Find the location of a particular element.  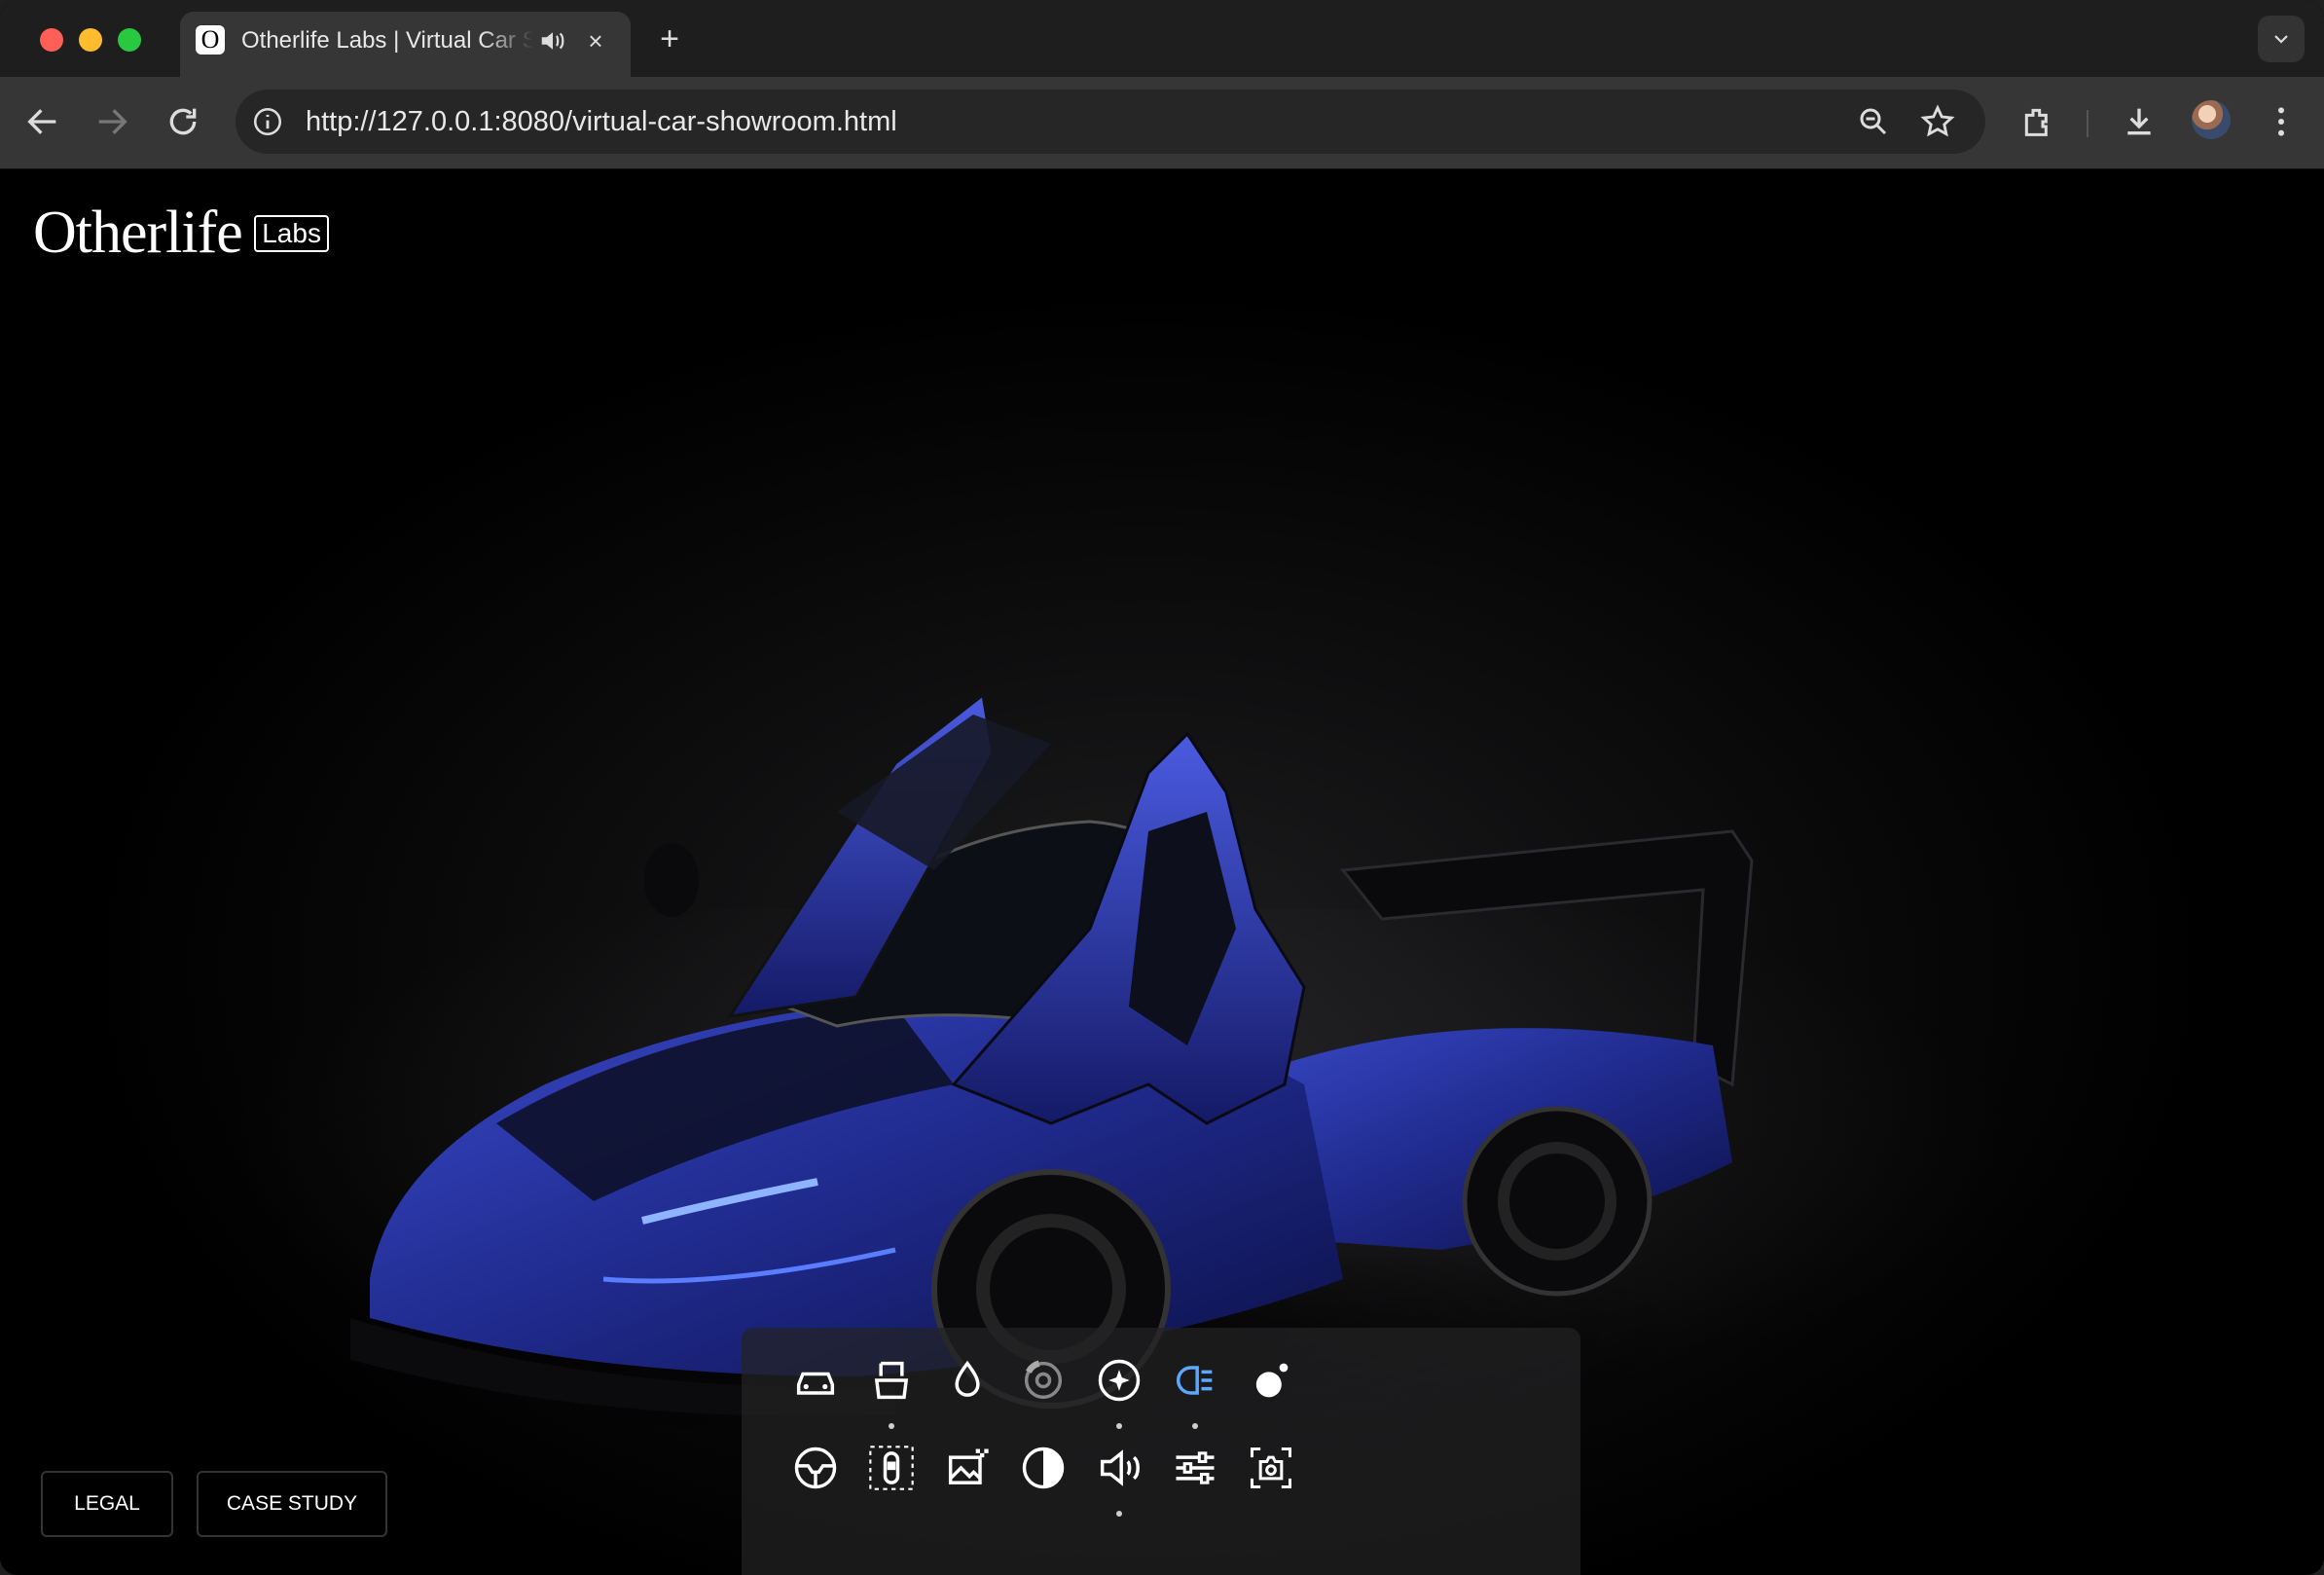

minimize-window-button is located at coordinates (90, 40).